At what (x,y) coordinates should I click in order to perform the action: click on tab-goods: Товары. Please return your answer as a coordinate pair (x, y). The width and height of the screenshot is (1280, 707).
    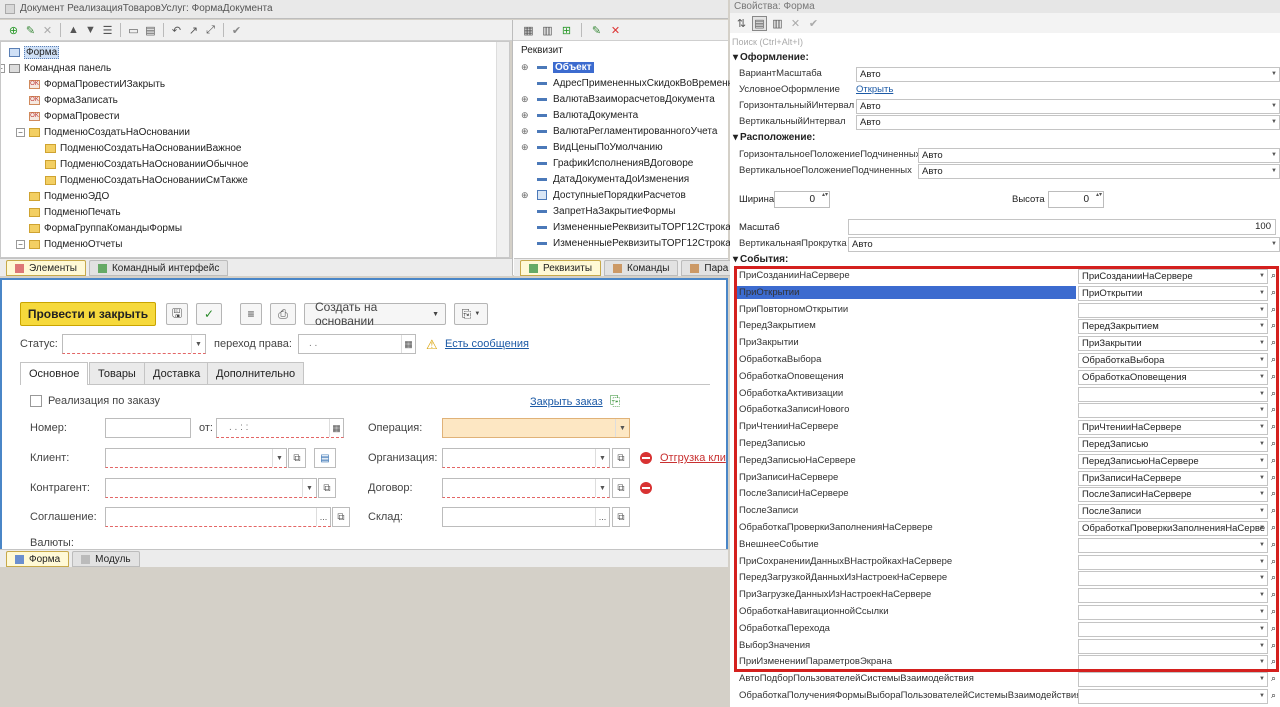
    Looking at the image, I should click on (117, 373).